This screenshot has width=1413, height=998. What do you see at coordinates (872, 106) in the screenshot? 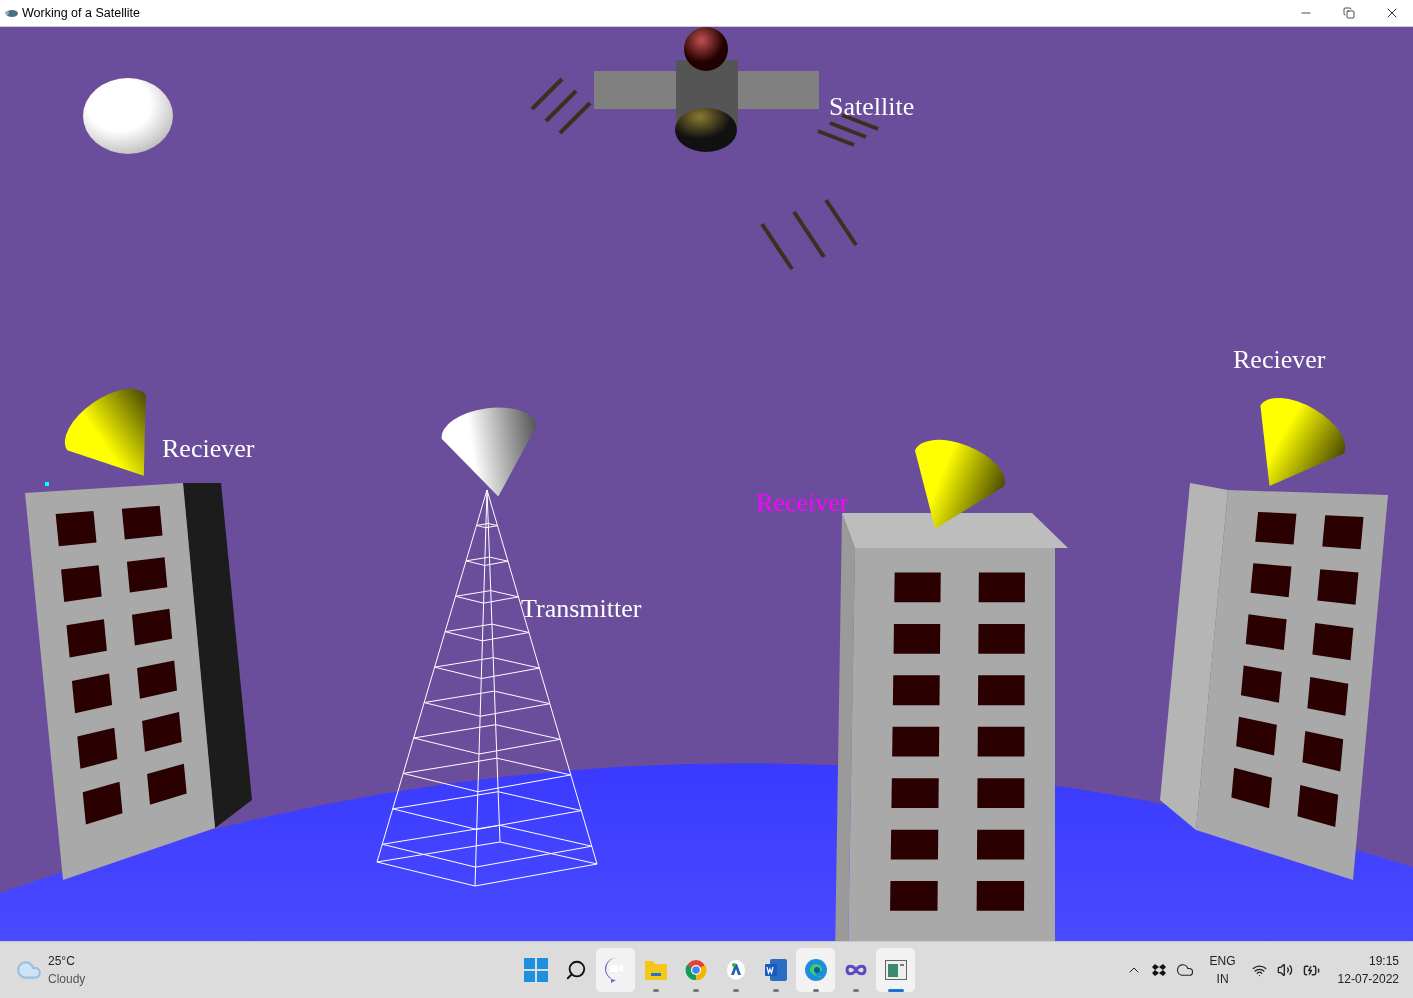
I see `scene-label: Satellite` at bounding box center [872, 106].